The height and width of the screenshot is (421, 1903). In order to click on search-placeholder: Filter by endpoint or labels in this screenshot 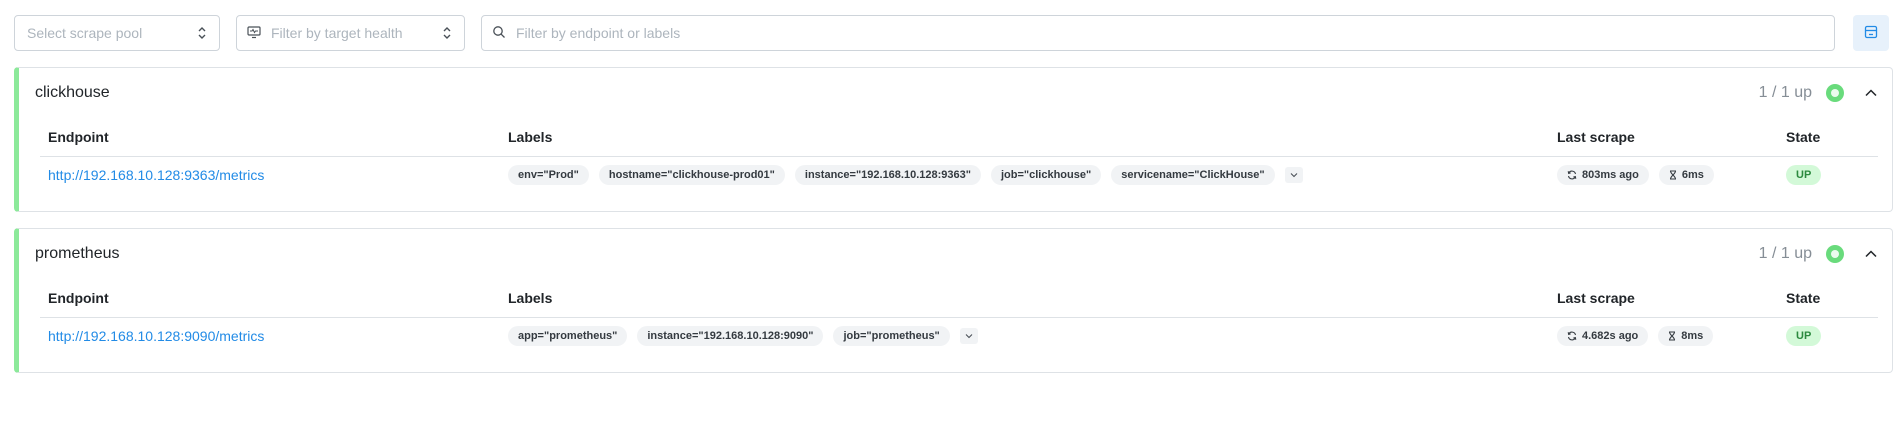, I will do `click(598, 33)`.